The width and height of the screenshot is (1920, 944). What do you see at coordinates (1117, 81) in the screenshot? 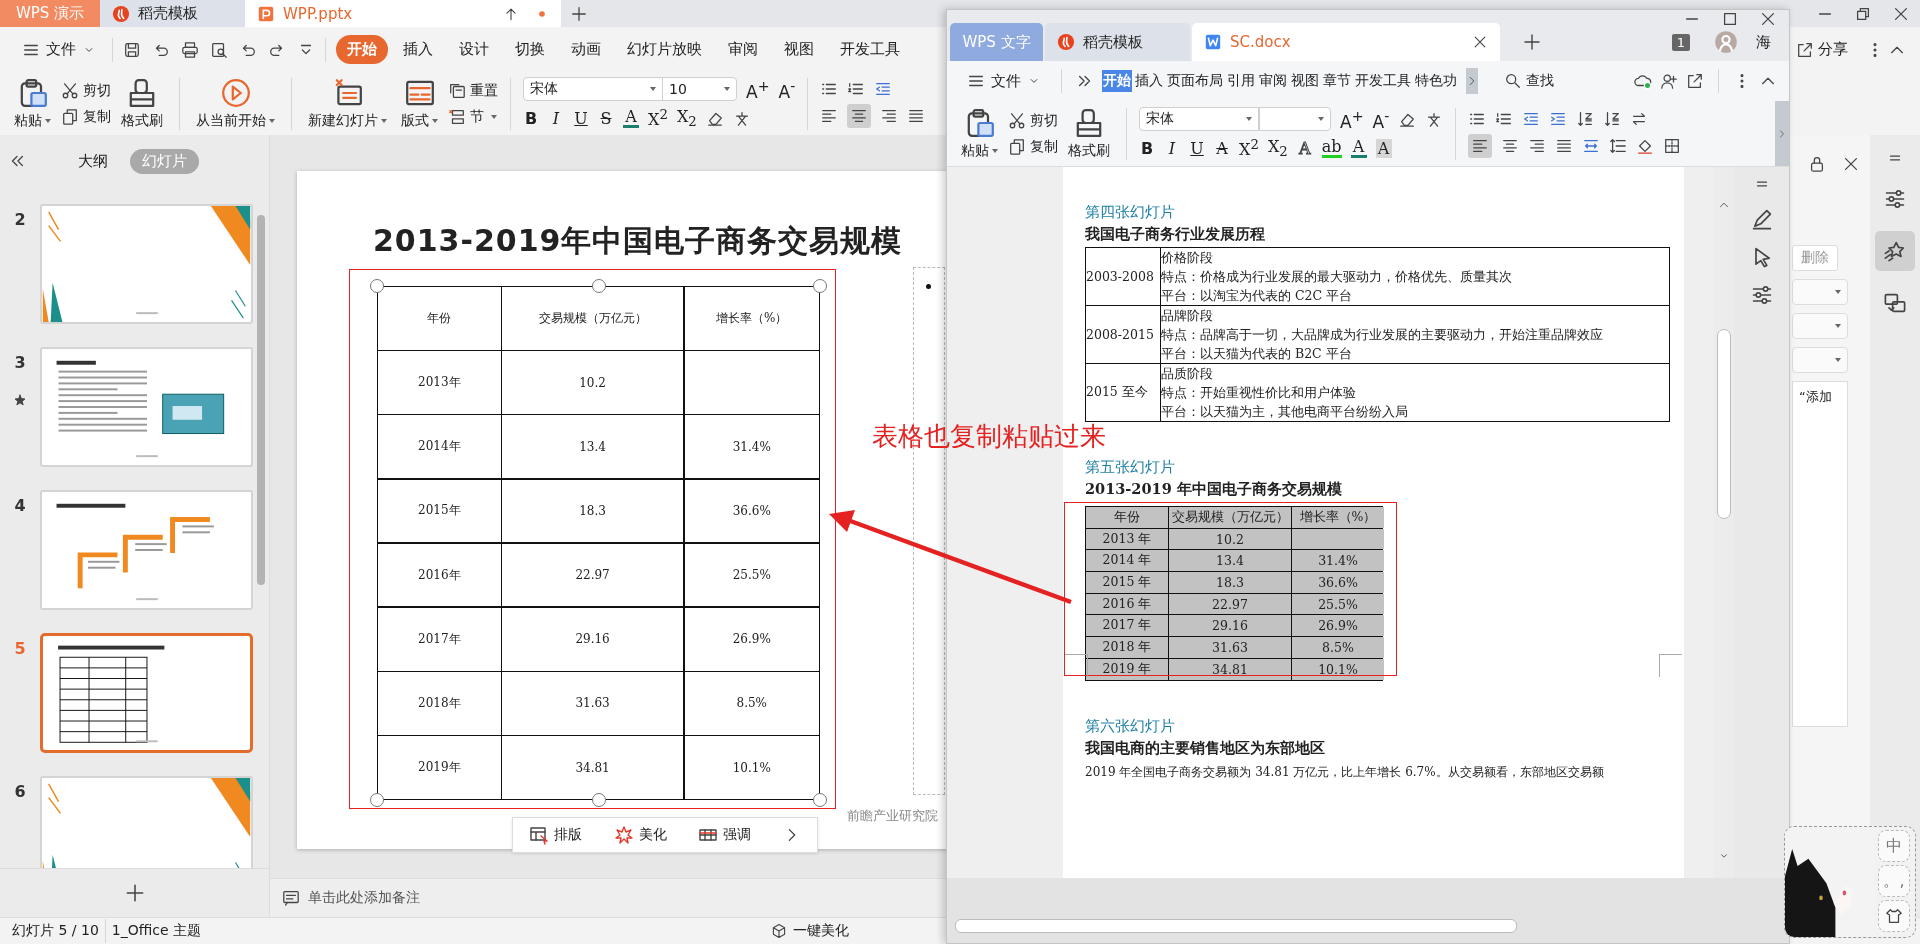
I see `ribbon-tab: 开始` at bounding box center [1117, 81].